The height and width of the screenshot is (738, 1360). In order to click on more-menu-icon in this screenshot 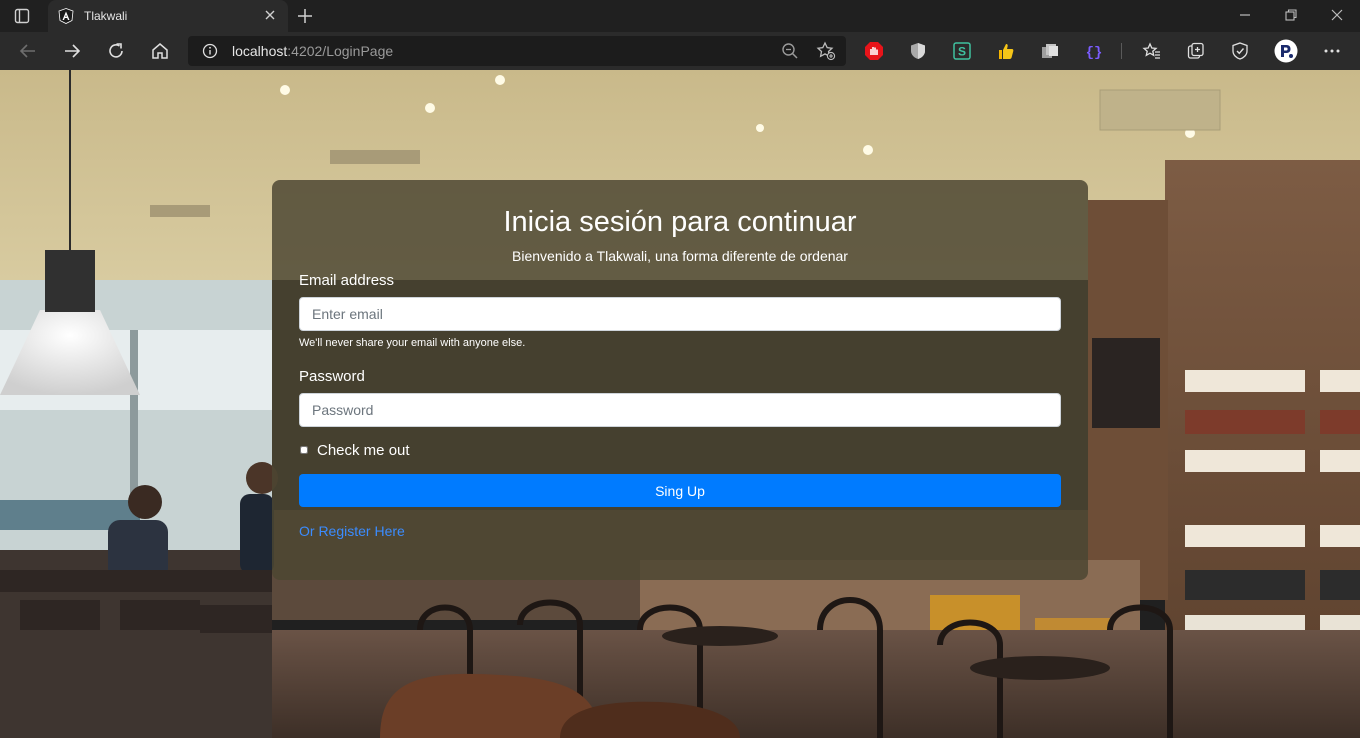, I will do `click(1332, 51)`.